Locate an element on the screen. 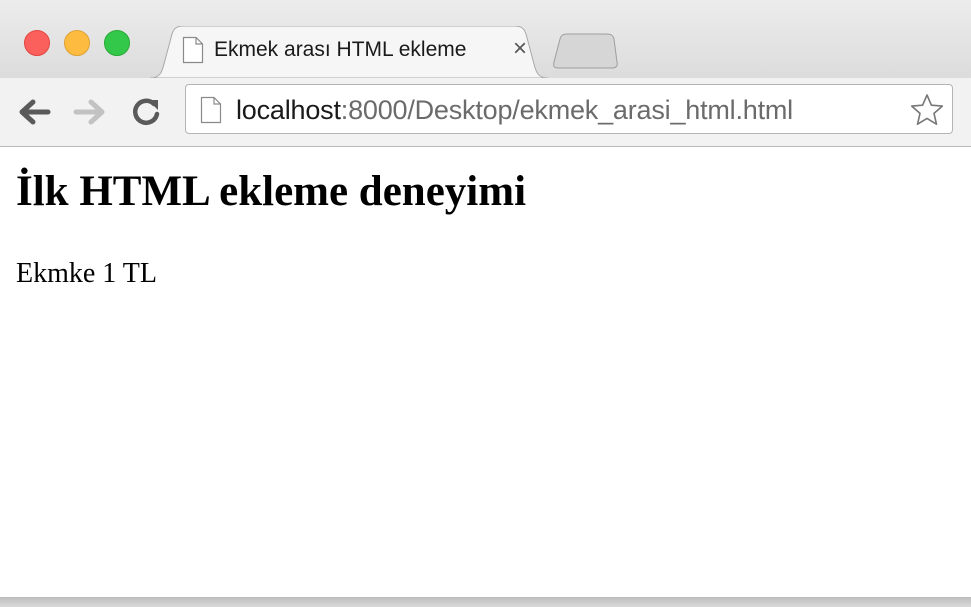 This screenshot has height=607, width=971. url-host: localhost is located at coordinates (288, 110).